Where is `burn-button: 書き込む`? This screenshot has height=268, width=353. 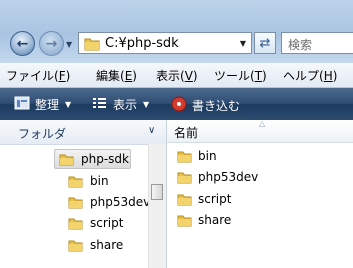
burn-button: 書き込む is located at coordinates (205, 105).